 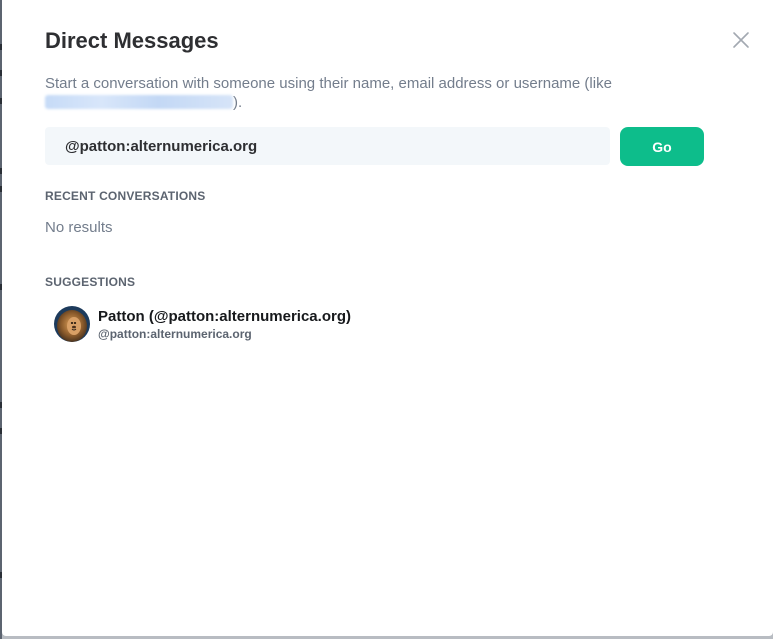 I want to click on dialog-title: Direct Messages, so click(x=132, y=40).